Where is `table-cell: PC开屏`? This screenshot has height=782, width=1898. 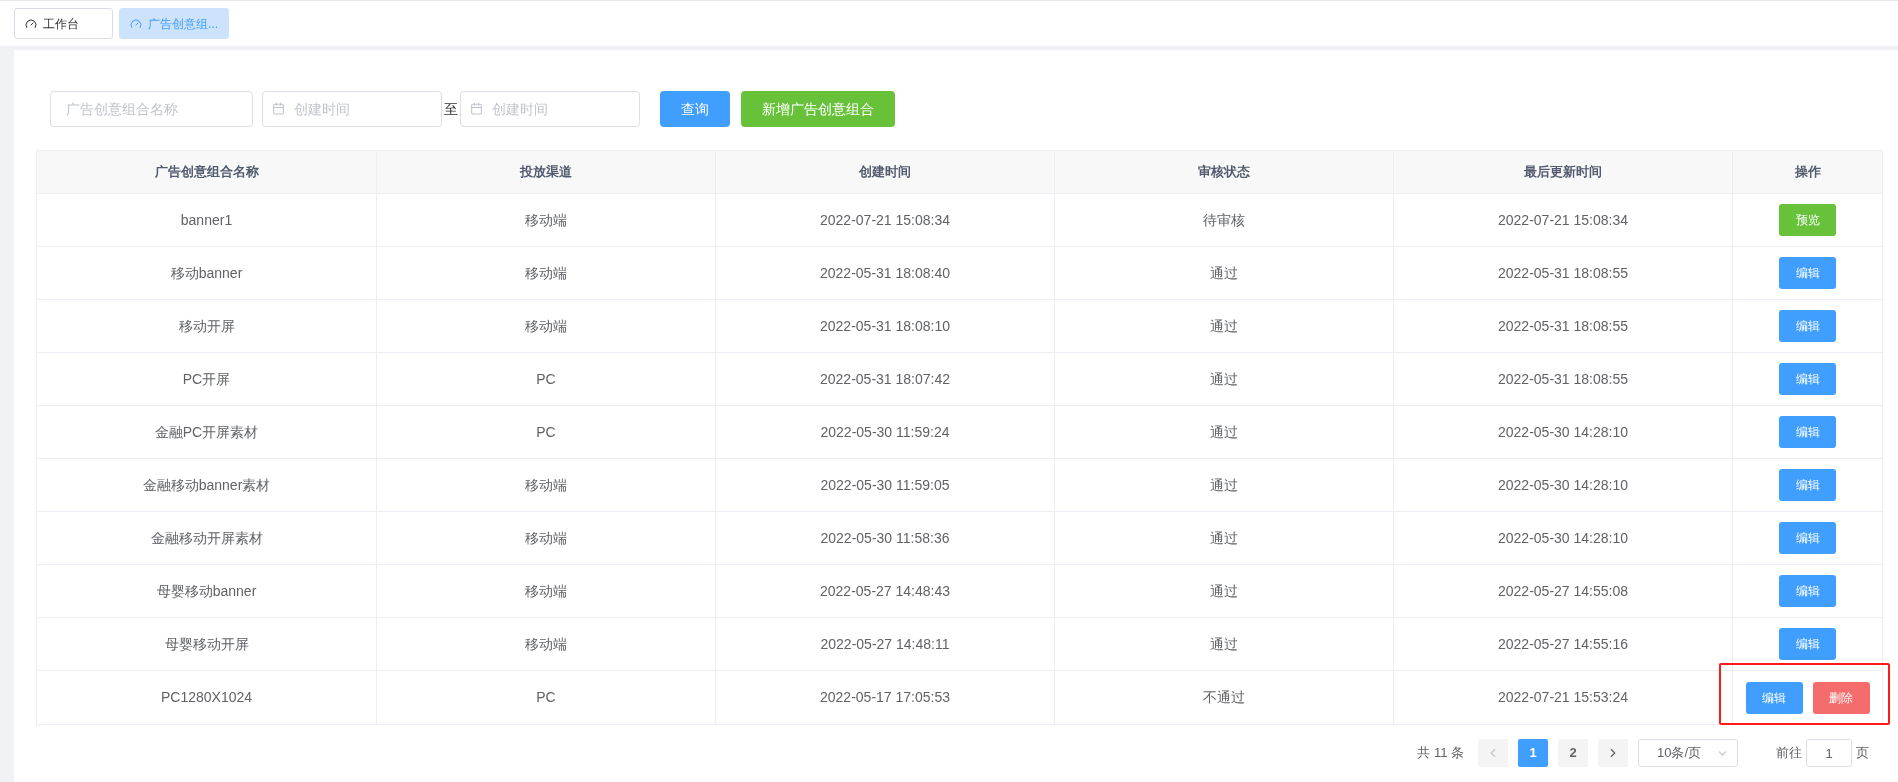 table-cell: PC开屏 is located at coordinates (207, 379).